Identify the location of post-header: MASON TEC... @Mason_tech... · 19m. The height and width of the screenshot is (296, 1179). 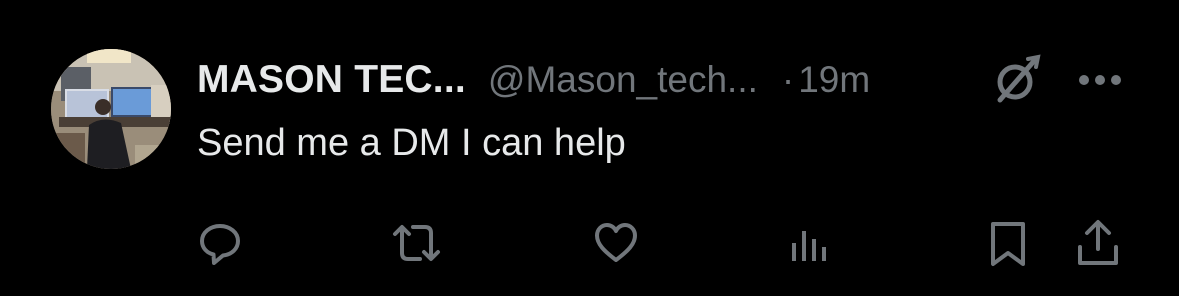
(533, 80).